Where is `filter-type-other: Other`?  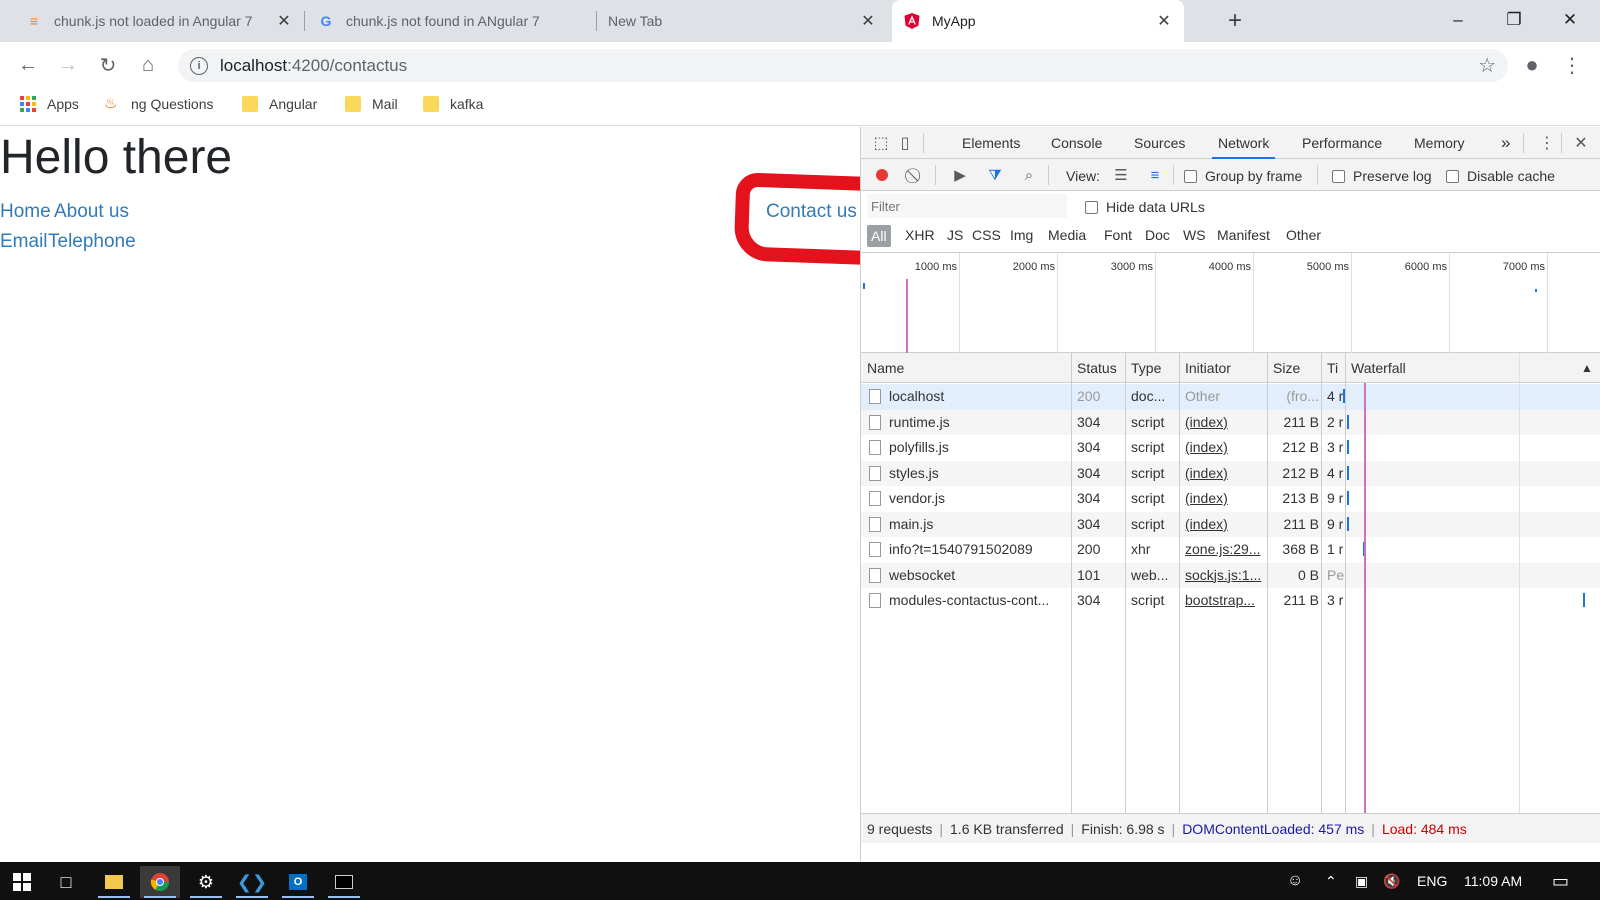 filter-type-other: Other is located at coordinates (1303, 235).